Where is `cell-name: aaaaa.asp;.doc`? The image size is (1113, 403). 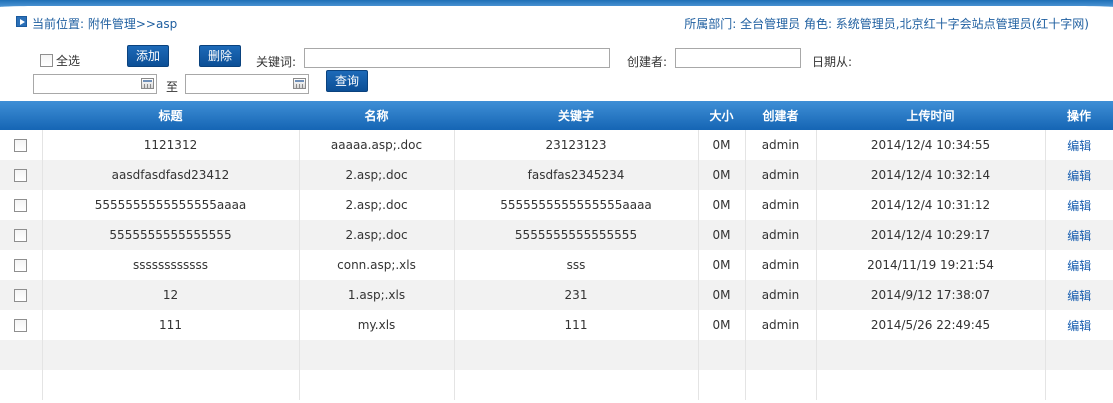 cell-name: aaaaa.asp;.doc is located at coordinates (377, 145).